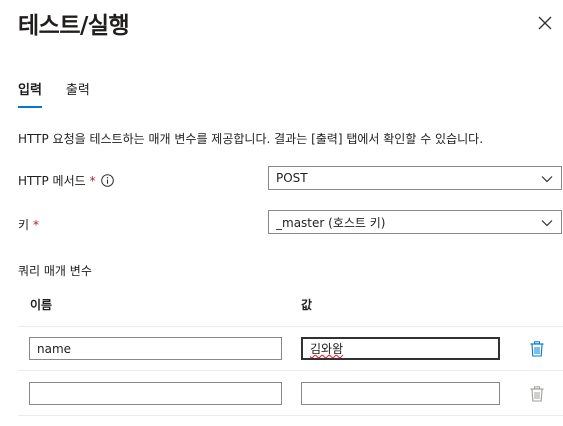 Image resolution: width=563 pixels, height=426 pixels. What do you see at coordinates (415, 222) in the screenshot?
I see `key-dropdown: _master (호스트 키)` at bounding box center [415, 222].